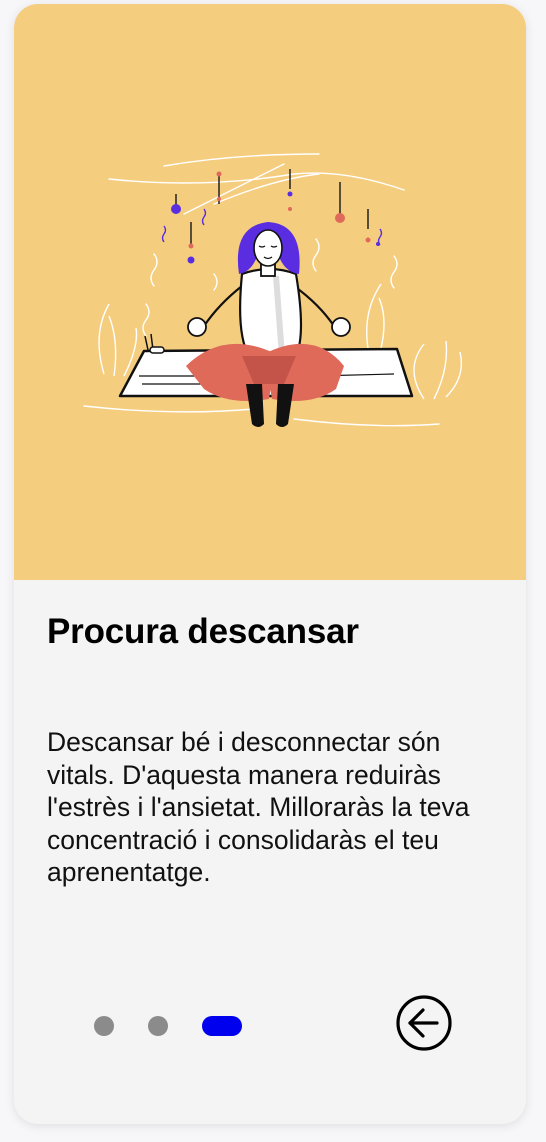 This screenshot has height=1142, width=546. I want to click on page-indicator, so click(168, 1026).